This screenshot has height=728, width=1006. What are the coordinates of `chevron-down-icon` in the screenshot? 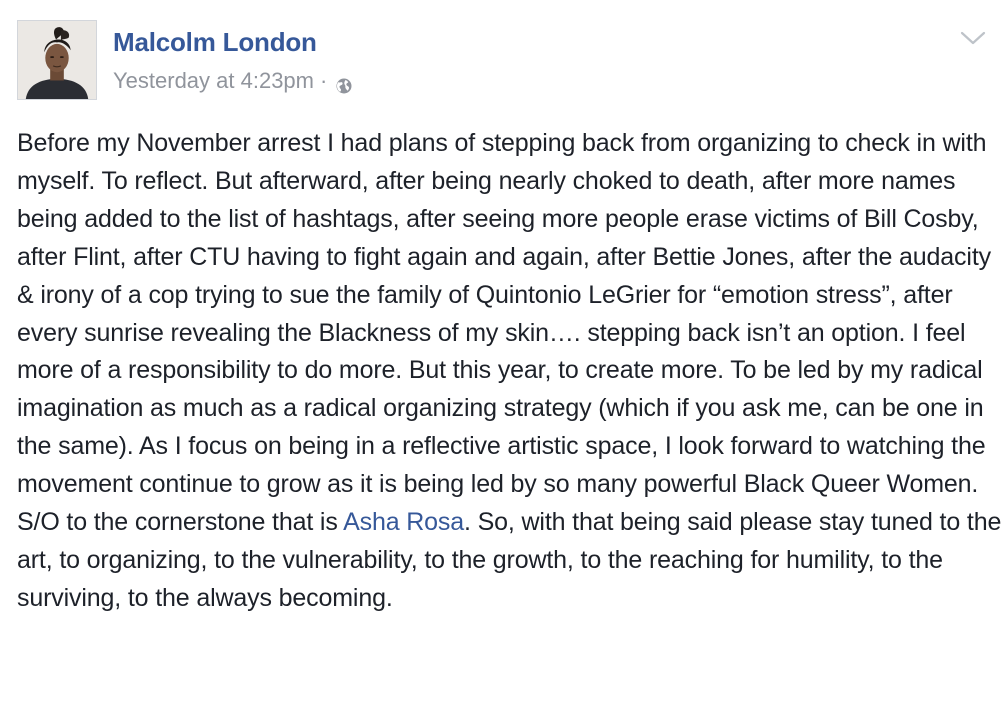 It's located at (973, 38).